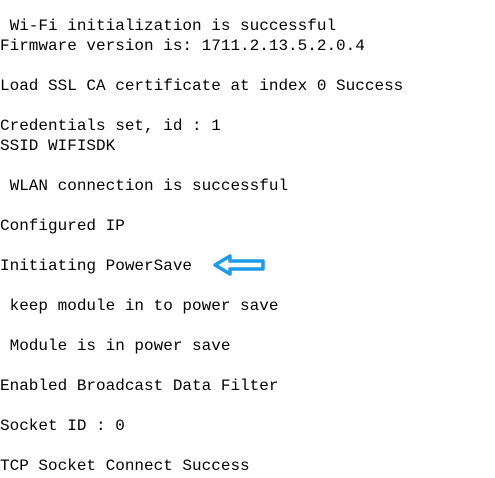  I want to click on log-line-keep-module: keep module in to power save, so click(139, 306).